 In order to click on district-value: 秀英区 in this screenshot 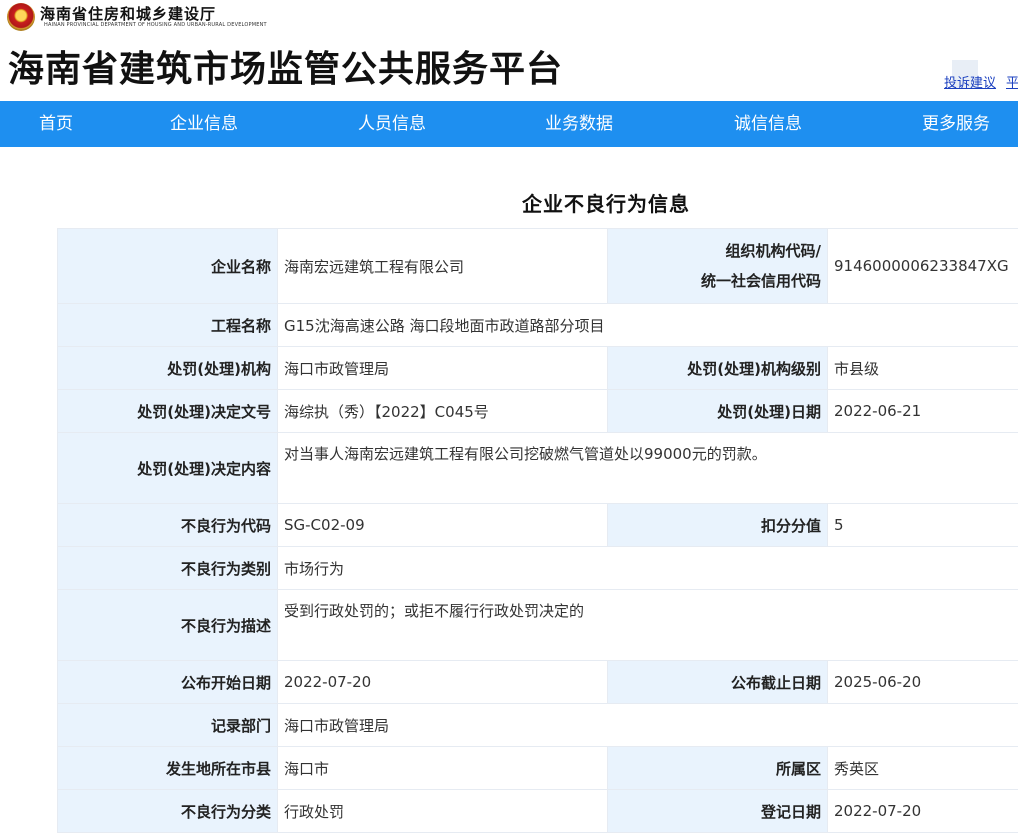, I will do `click(922, 768)`.